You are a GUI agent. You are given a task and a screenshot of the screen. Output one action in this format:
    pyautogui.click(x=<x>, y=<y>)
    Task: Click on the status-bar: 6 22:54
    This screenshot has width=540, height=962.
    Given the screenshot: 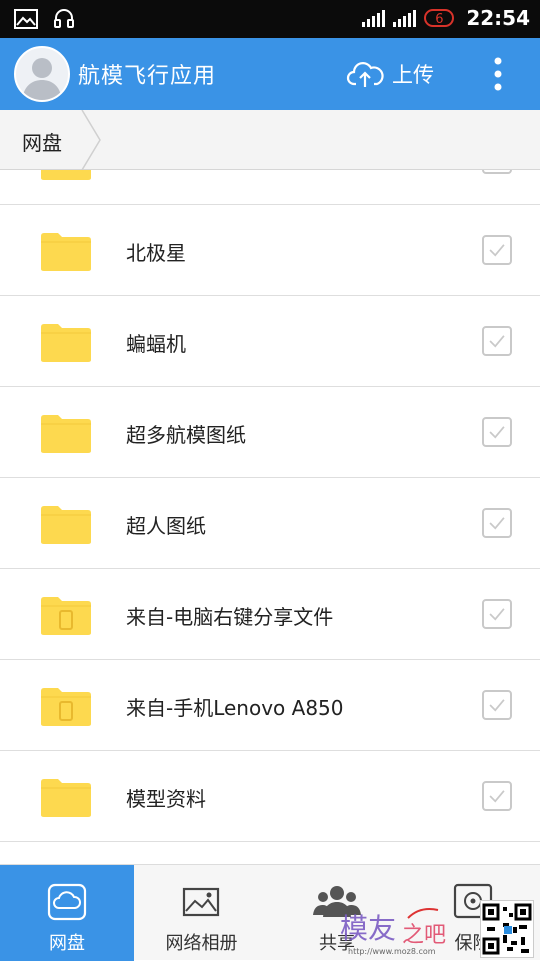 What is the action you would take?
    pyautogui.click(x=270, y=19)
    